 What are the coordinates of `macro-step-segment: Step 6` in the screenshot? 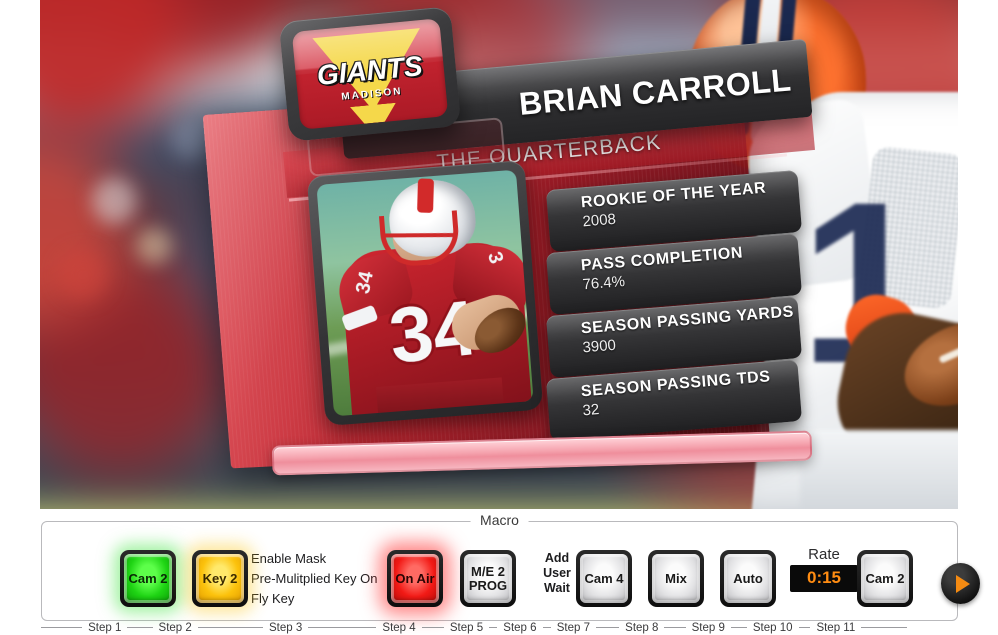 It's located at (515, 628).